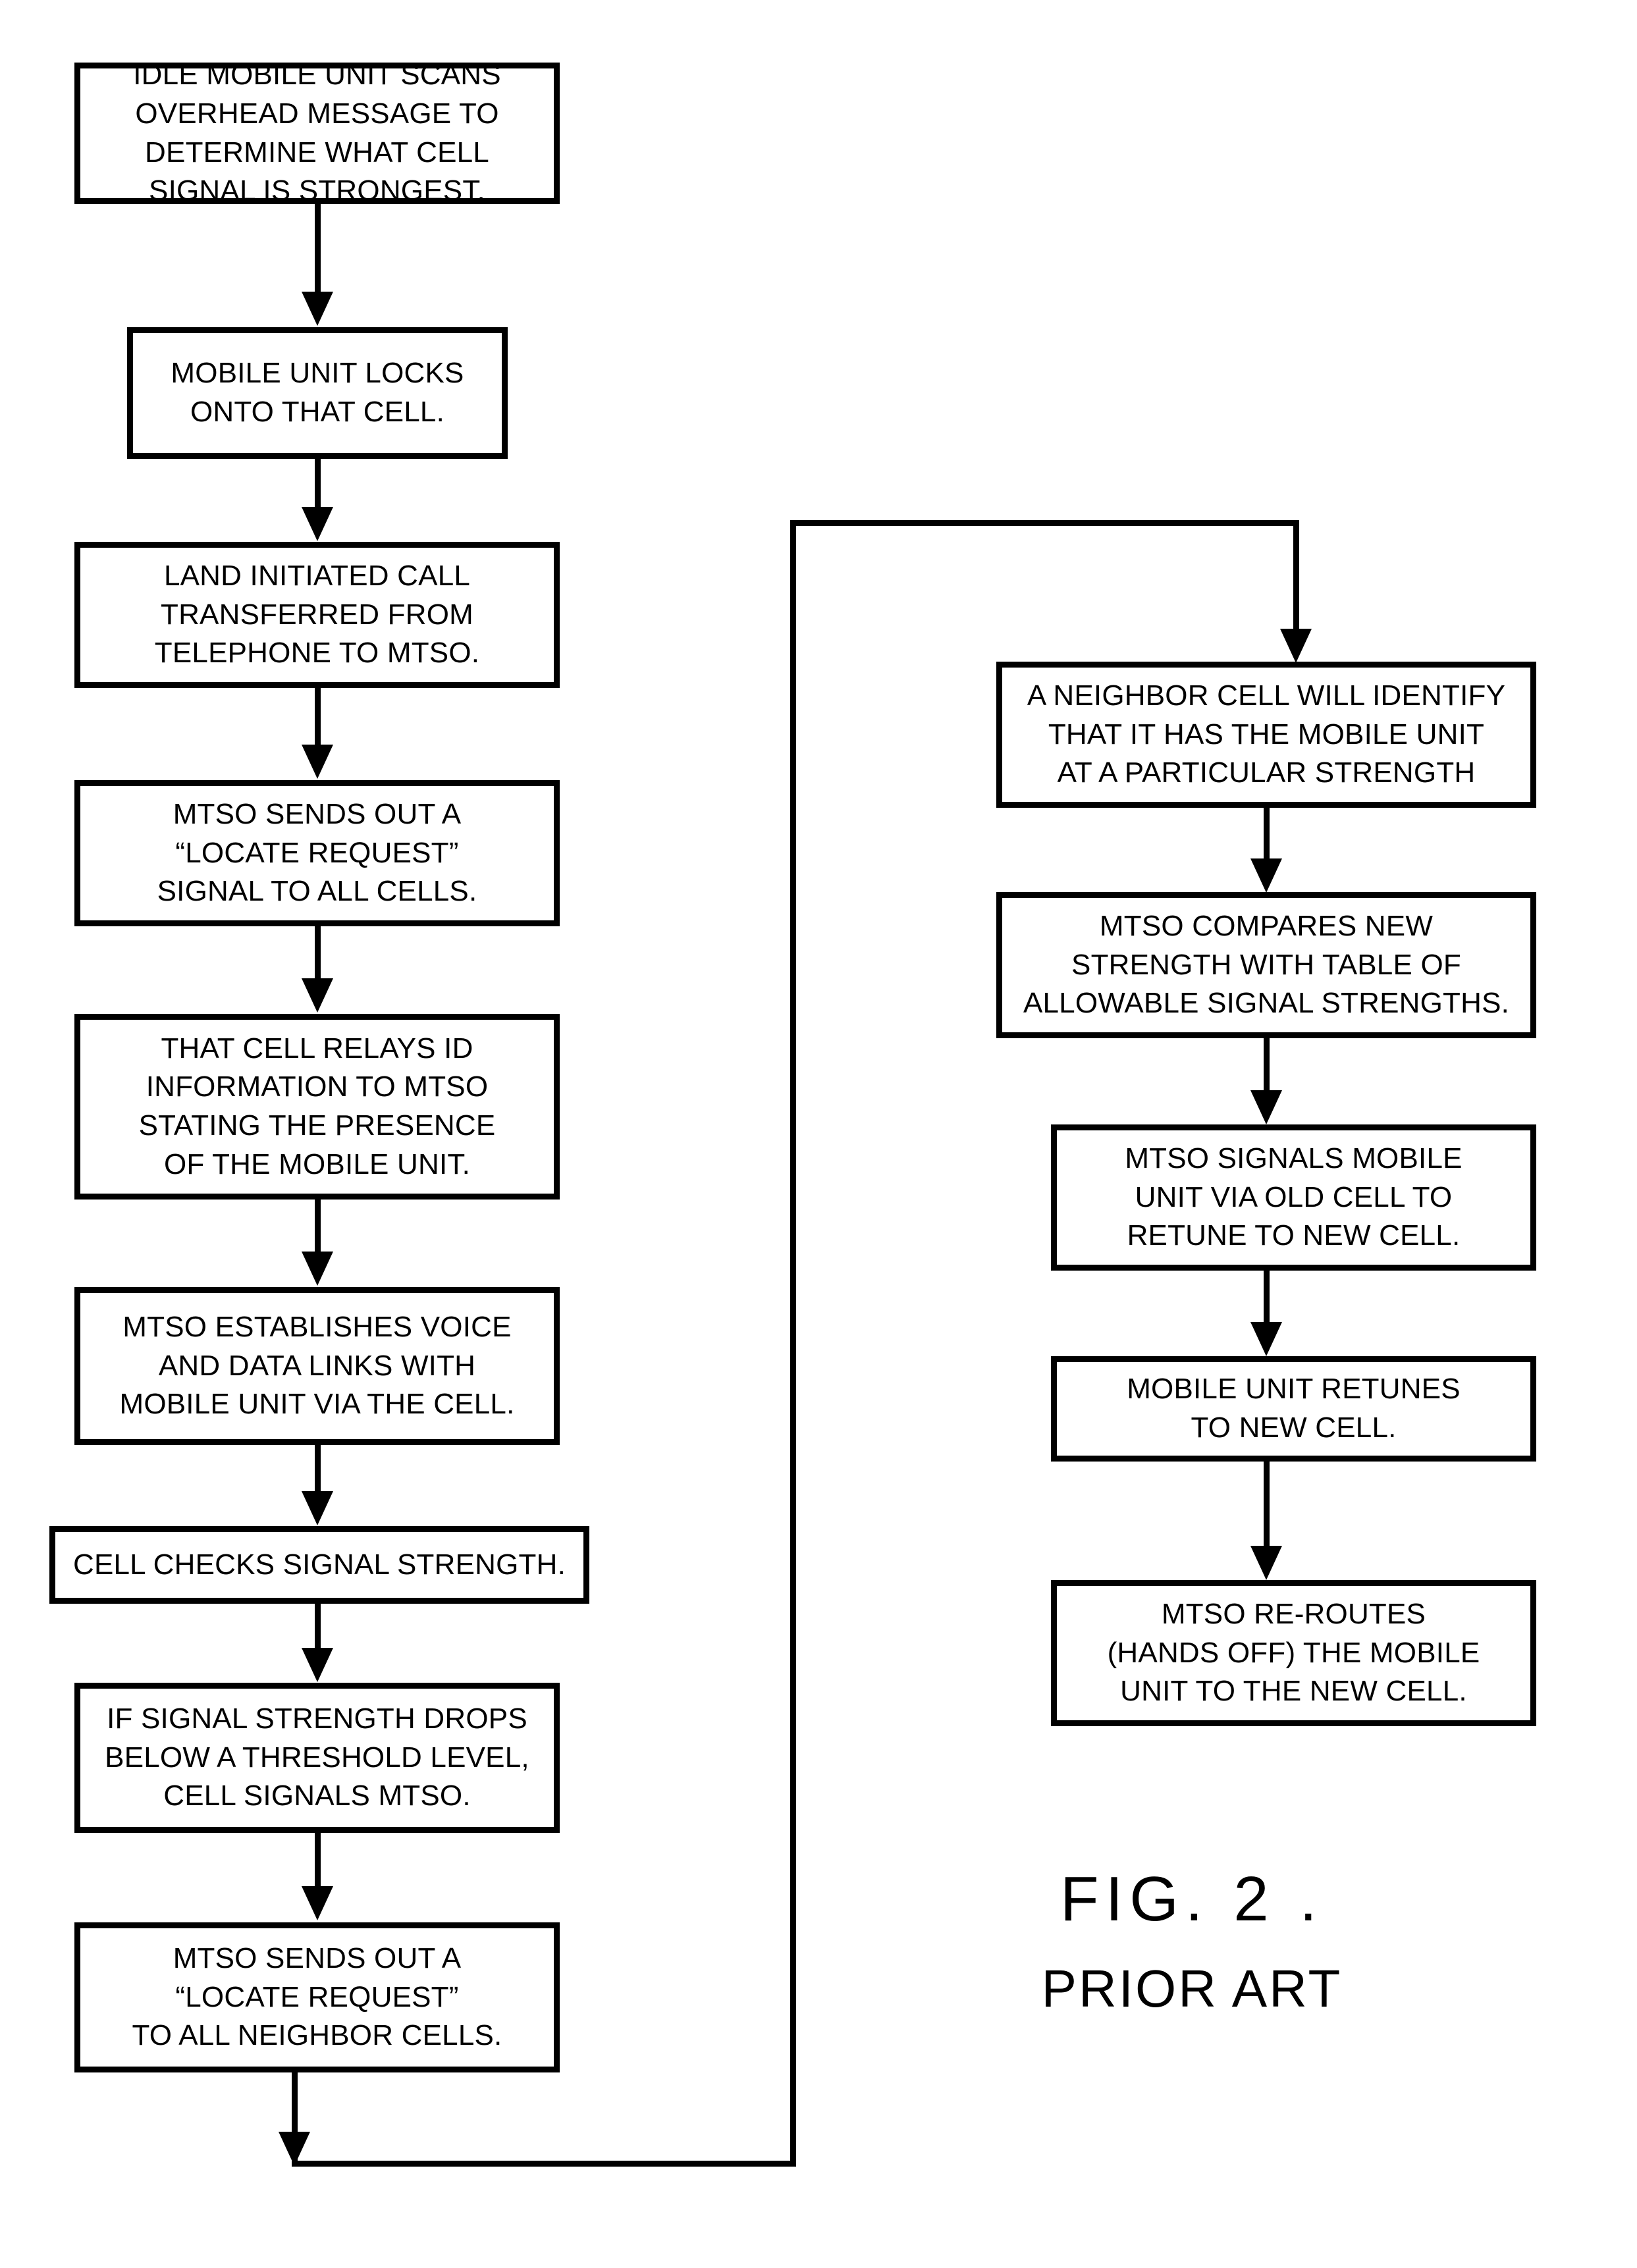 The height and width of the screenshot is (2268, 1637). I want to click on flow-node-mobile-unit-retunes: MOBILE UNIT RETUNES TO NEW CELL., so click(1293, 1409).